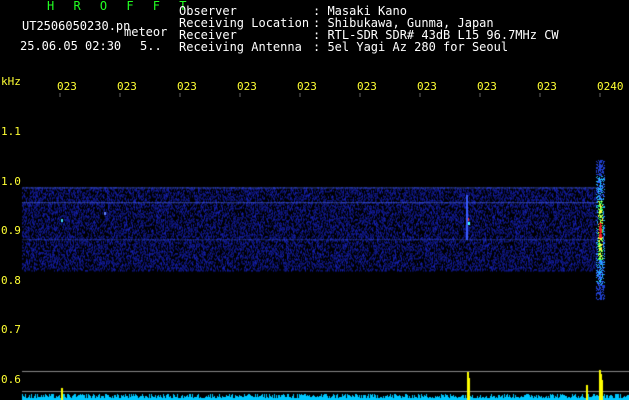  What do you see at coordinates (240, 47) in the screenshot?
I see `header-field-antenna-label: Receiving Antenna` at bounding box center [240, 47].